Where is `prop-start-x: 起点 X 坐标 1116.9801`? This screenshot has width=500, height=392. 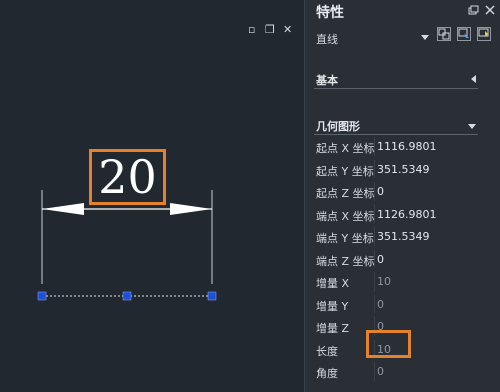
prop-start-x: 起点 X 坐标 1116.9801 is located at coordinates (394, 146).